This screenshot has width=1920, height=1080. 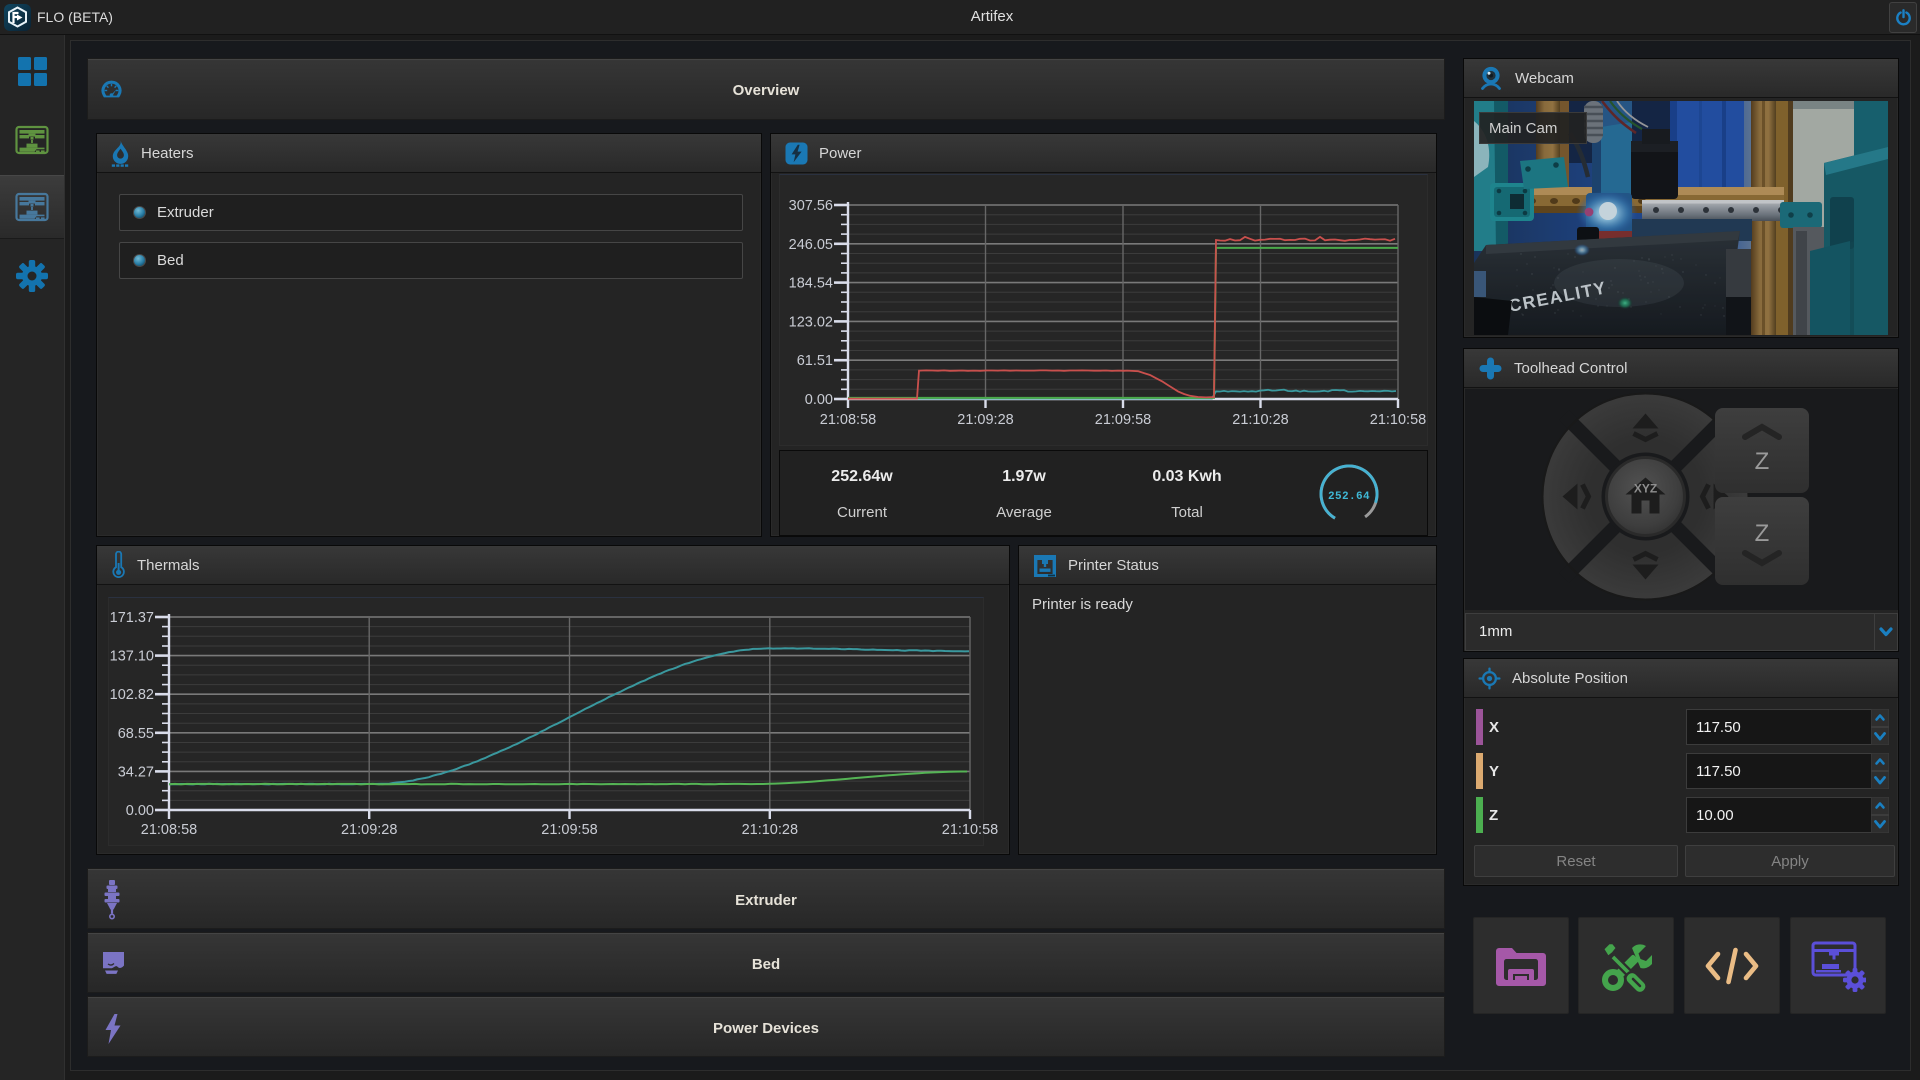 What do you see at coordinates (1645, 489) in the screenshot?
I see `svg-text: XYZ` at bounding box center [1645, 489].